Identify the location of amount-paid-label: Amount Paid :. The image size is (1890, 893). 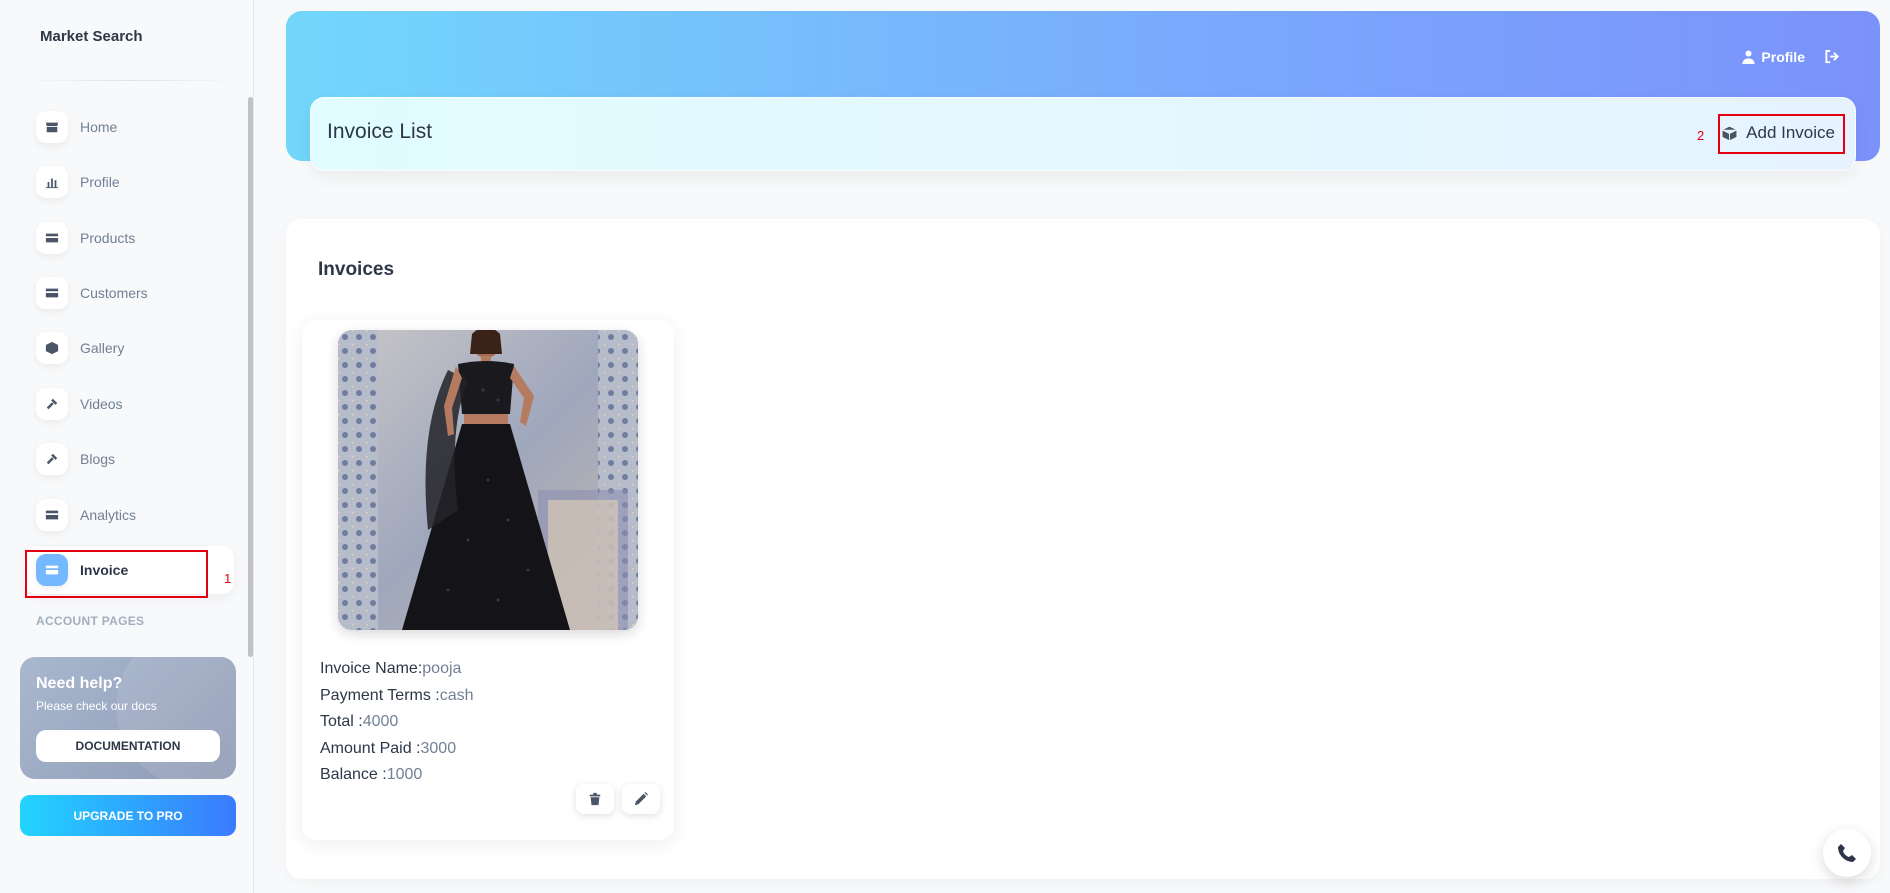
(370, 748).